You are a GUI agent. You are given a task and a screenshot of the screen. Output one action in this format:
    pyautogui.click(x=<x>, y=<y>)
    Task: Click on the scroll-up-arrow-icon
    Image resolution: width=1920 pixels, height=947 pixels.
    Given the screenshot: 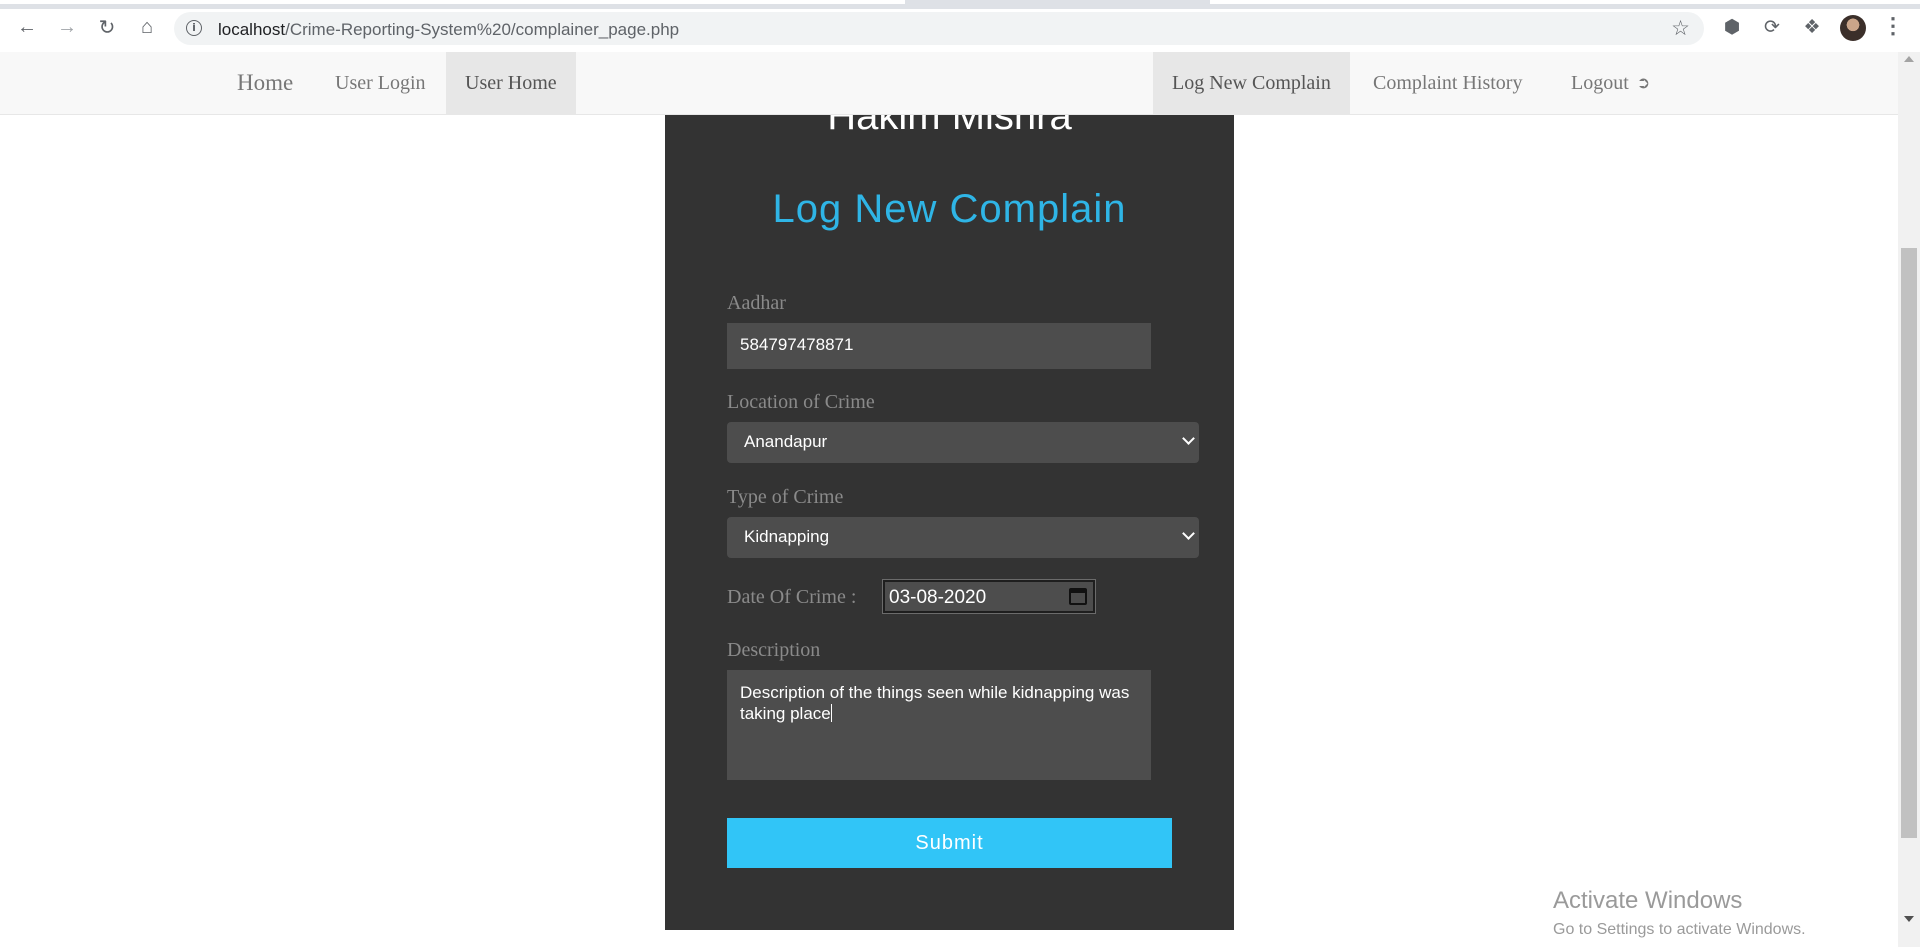 What is the action you would take?
    pyautogui.click(x=1909, y=59)
    